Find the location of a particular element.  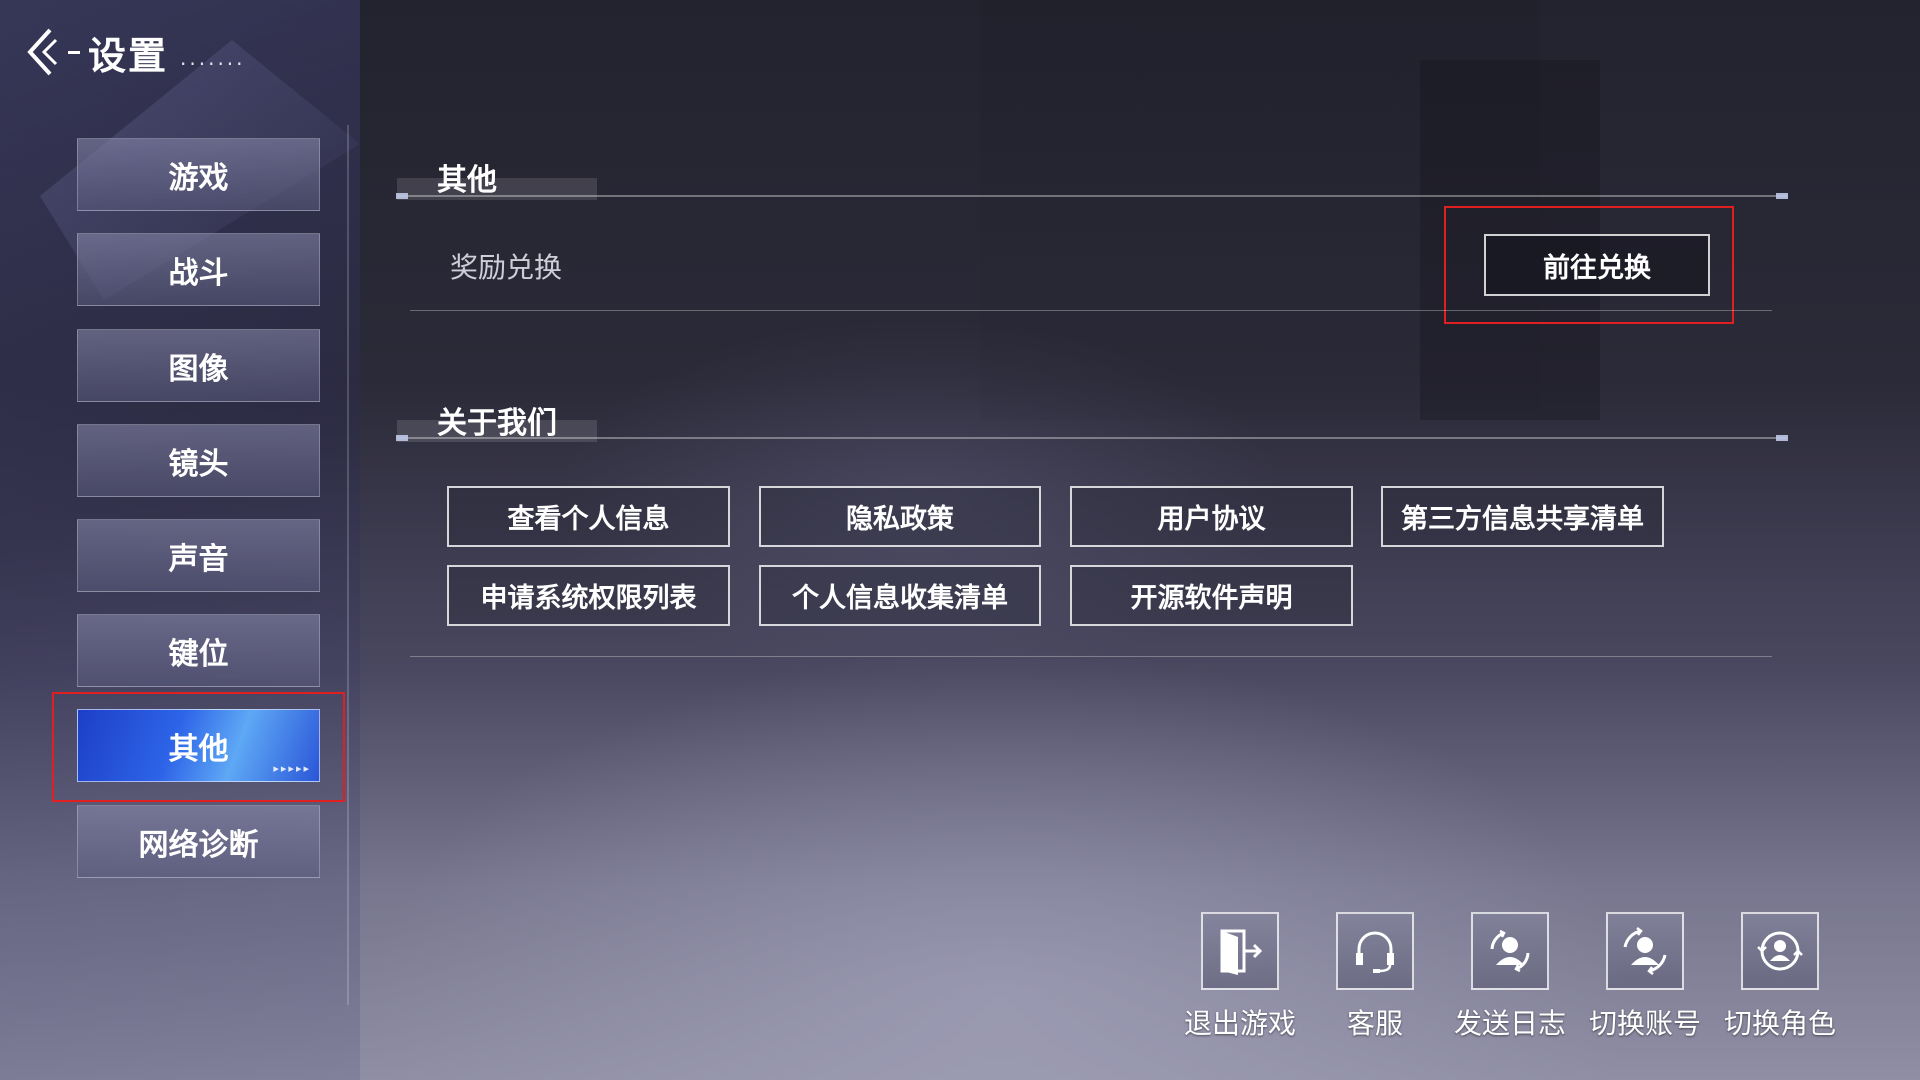

switch-character-action: 切换角色 is located at coordinates (1780, 977).